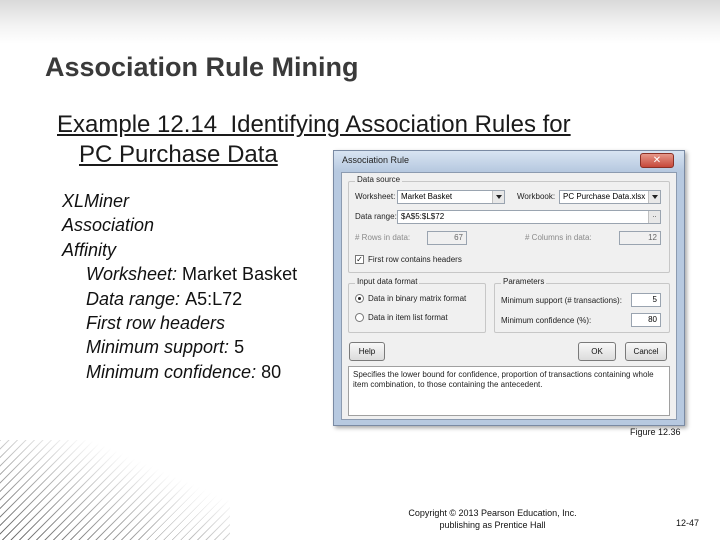 This screenshot has width=720, height=540. I want to click on ok-button: OK, so click(597, 351).